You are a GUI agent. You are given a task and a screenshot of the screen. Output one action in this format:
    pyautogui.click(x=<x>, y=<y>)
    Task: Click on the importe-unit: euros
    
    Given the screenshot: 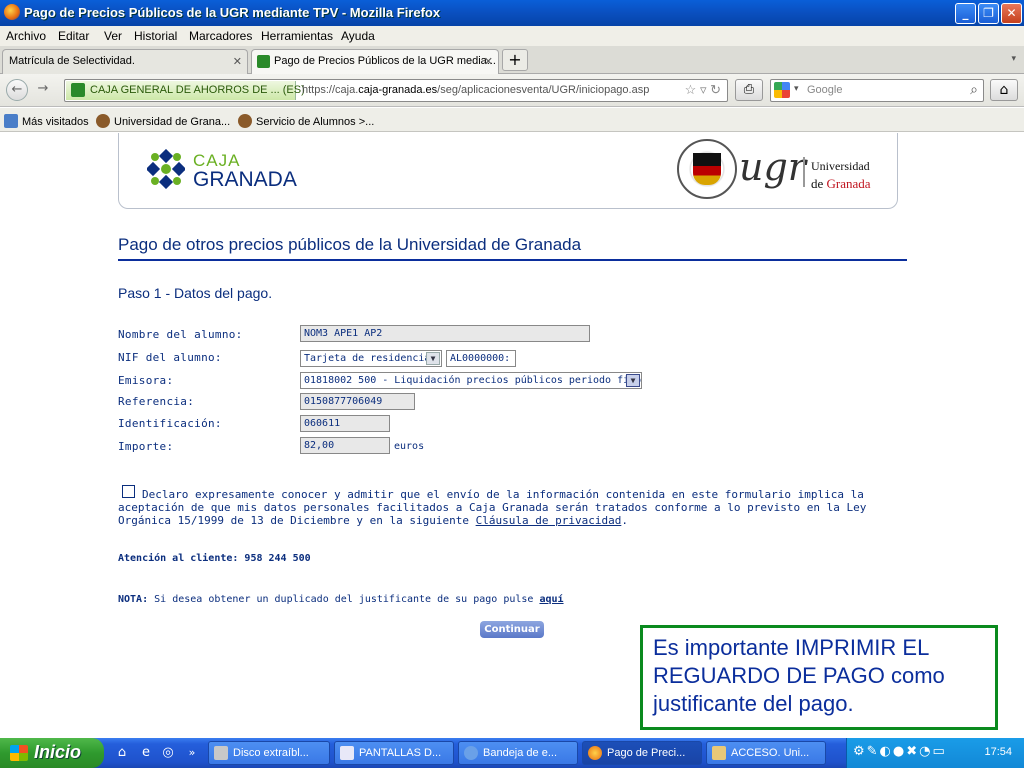 What is the action you would take?
    pyautogui.click(x=409, y=446)
    